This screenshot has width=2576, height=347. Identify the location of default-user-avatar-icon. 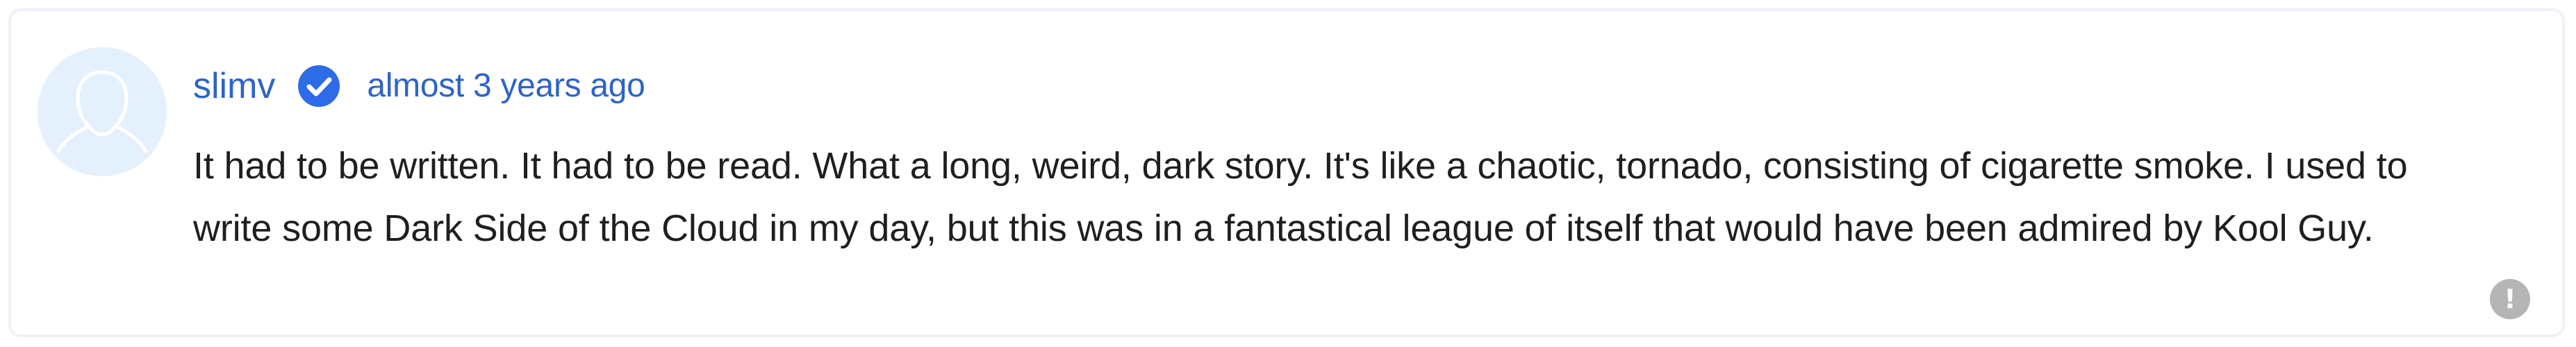
(103, 111).